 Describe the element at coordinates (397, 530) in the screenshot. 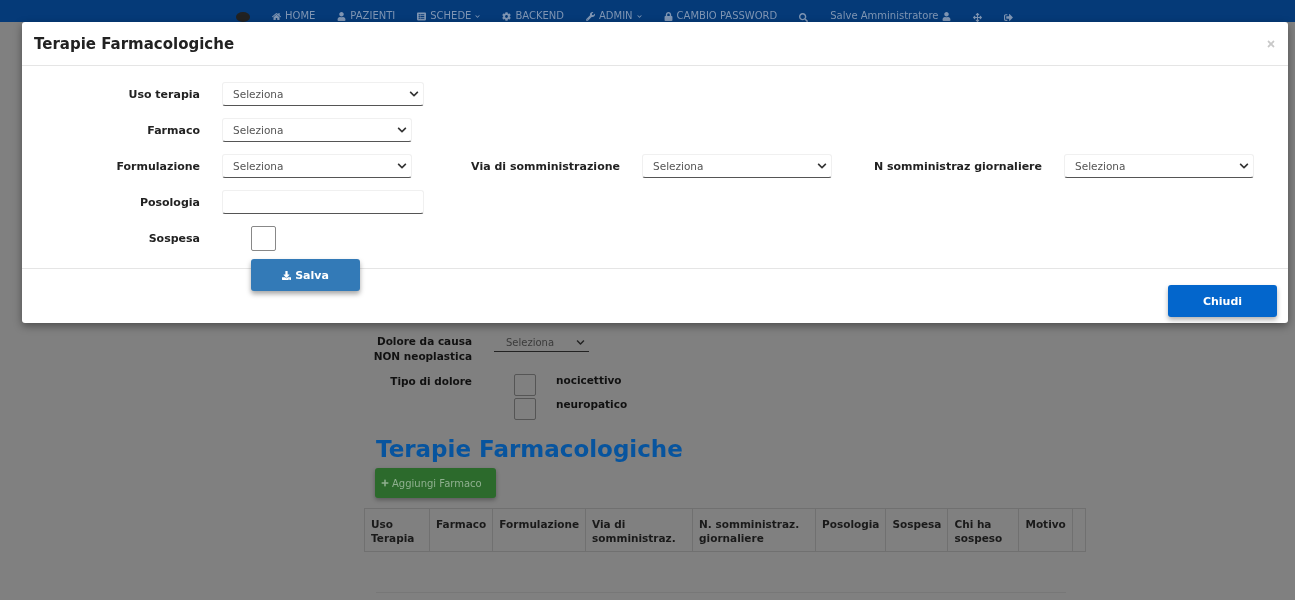

I see `column-header: Uso Terapia` at that location.